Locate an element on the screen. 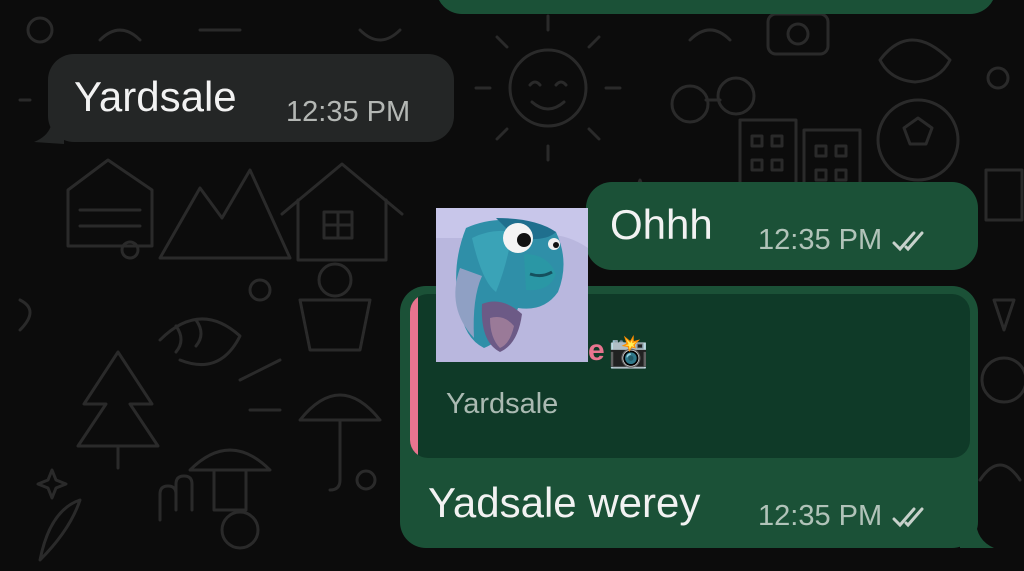  message-text: Yardsale is located at coordinates (155, 96).